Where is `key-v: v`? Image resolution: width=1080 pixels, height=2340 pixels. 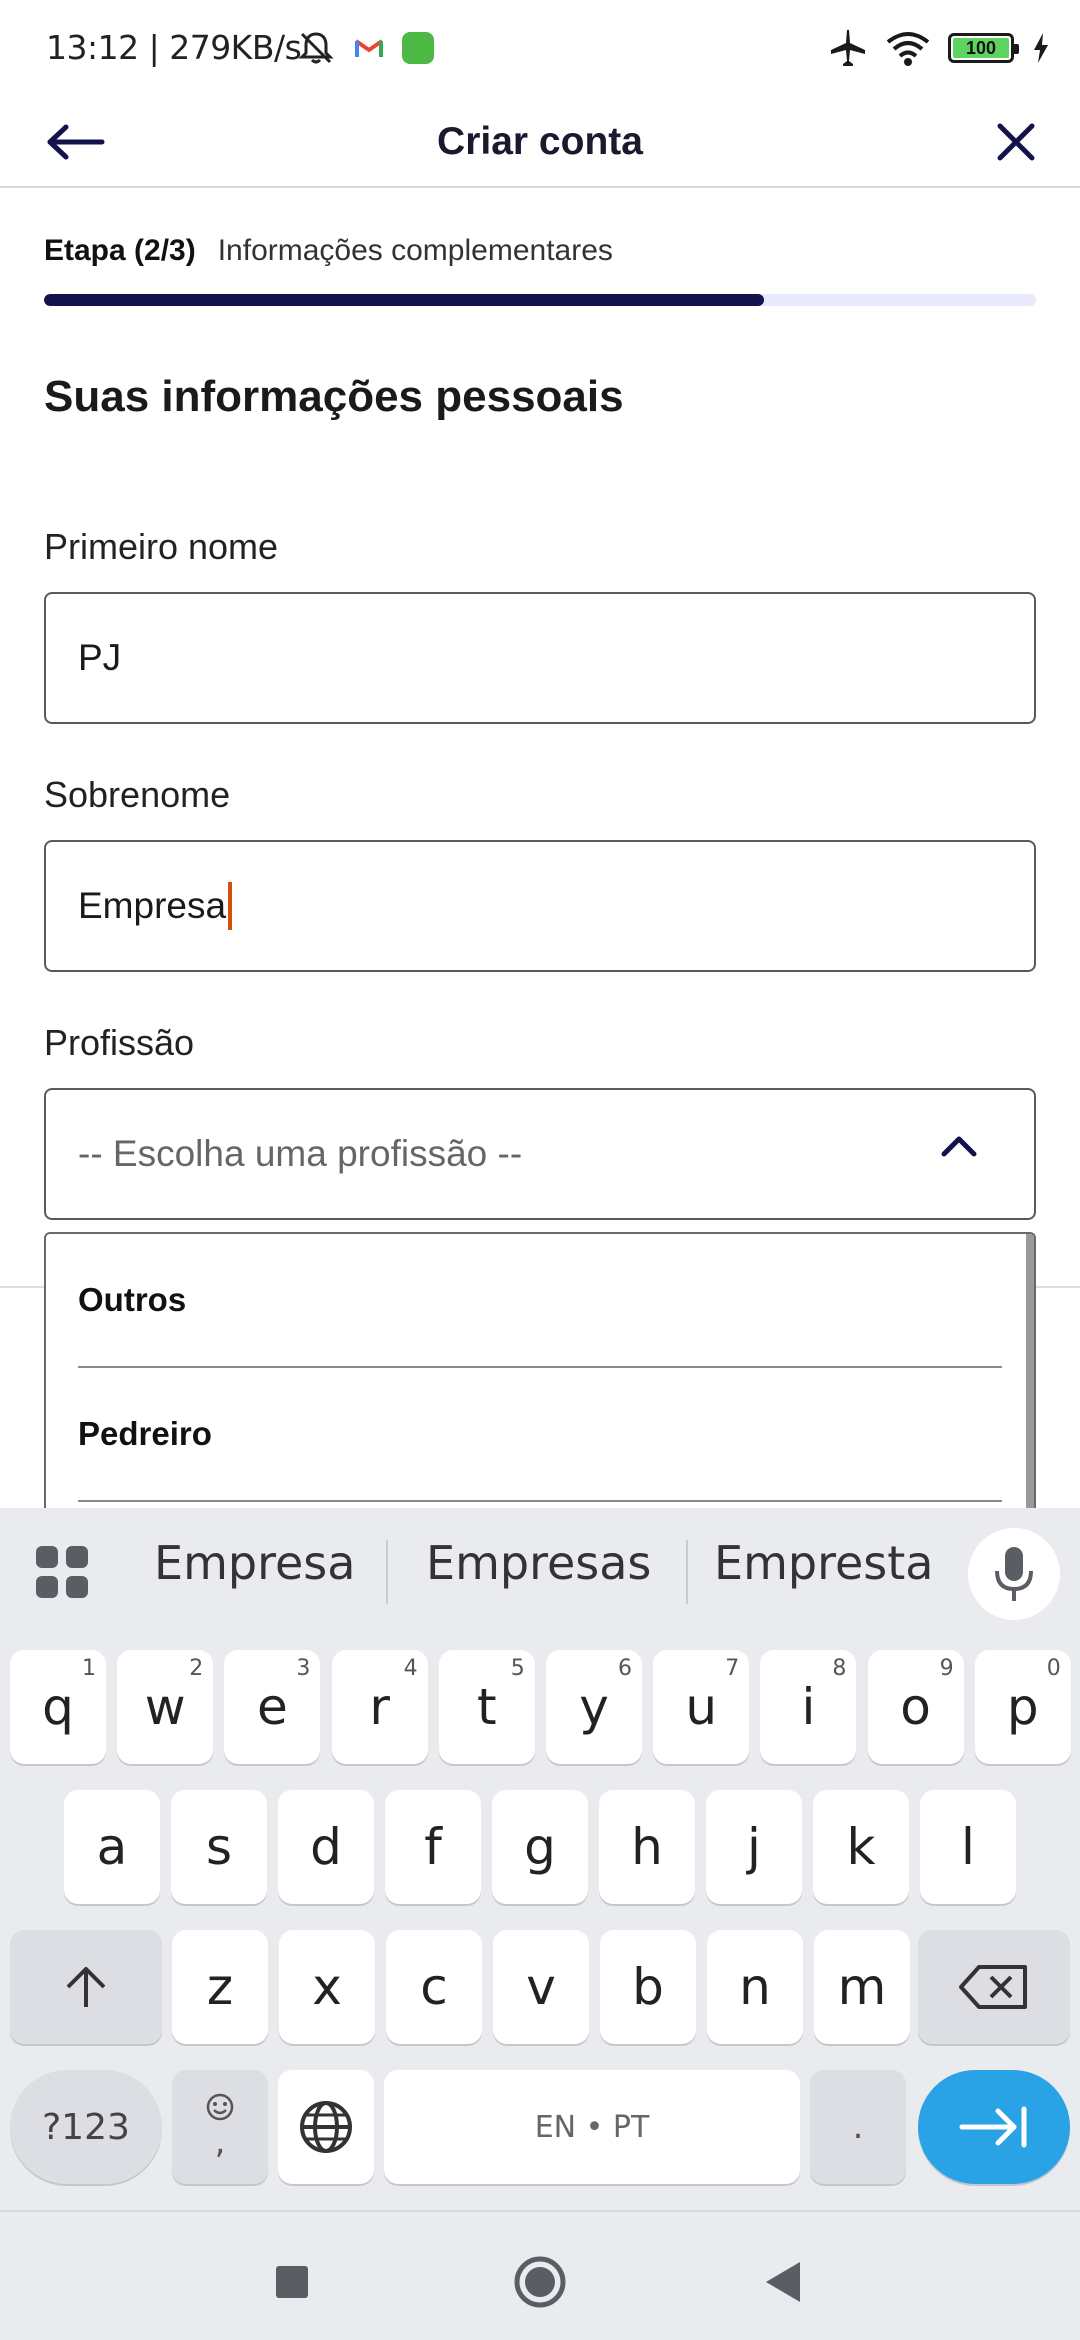
key-v: v is located at coordinates (541, 1987).